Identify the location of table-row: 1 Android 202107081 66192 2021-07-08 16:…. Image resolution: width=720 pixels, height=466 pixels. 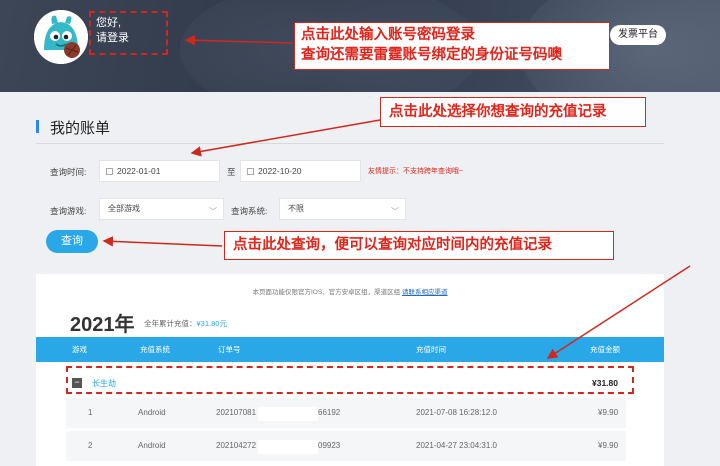
(346, 413).